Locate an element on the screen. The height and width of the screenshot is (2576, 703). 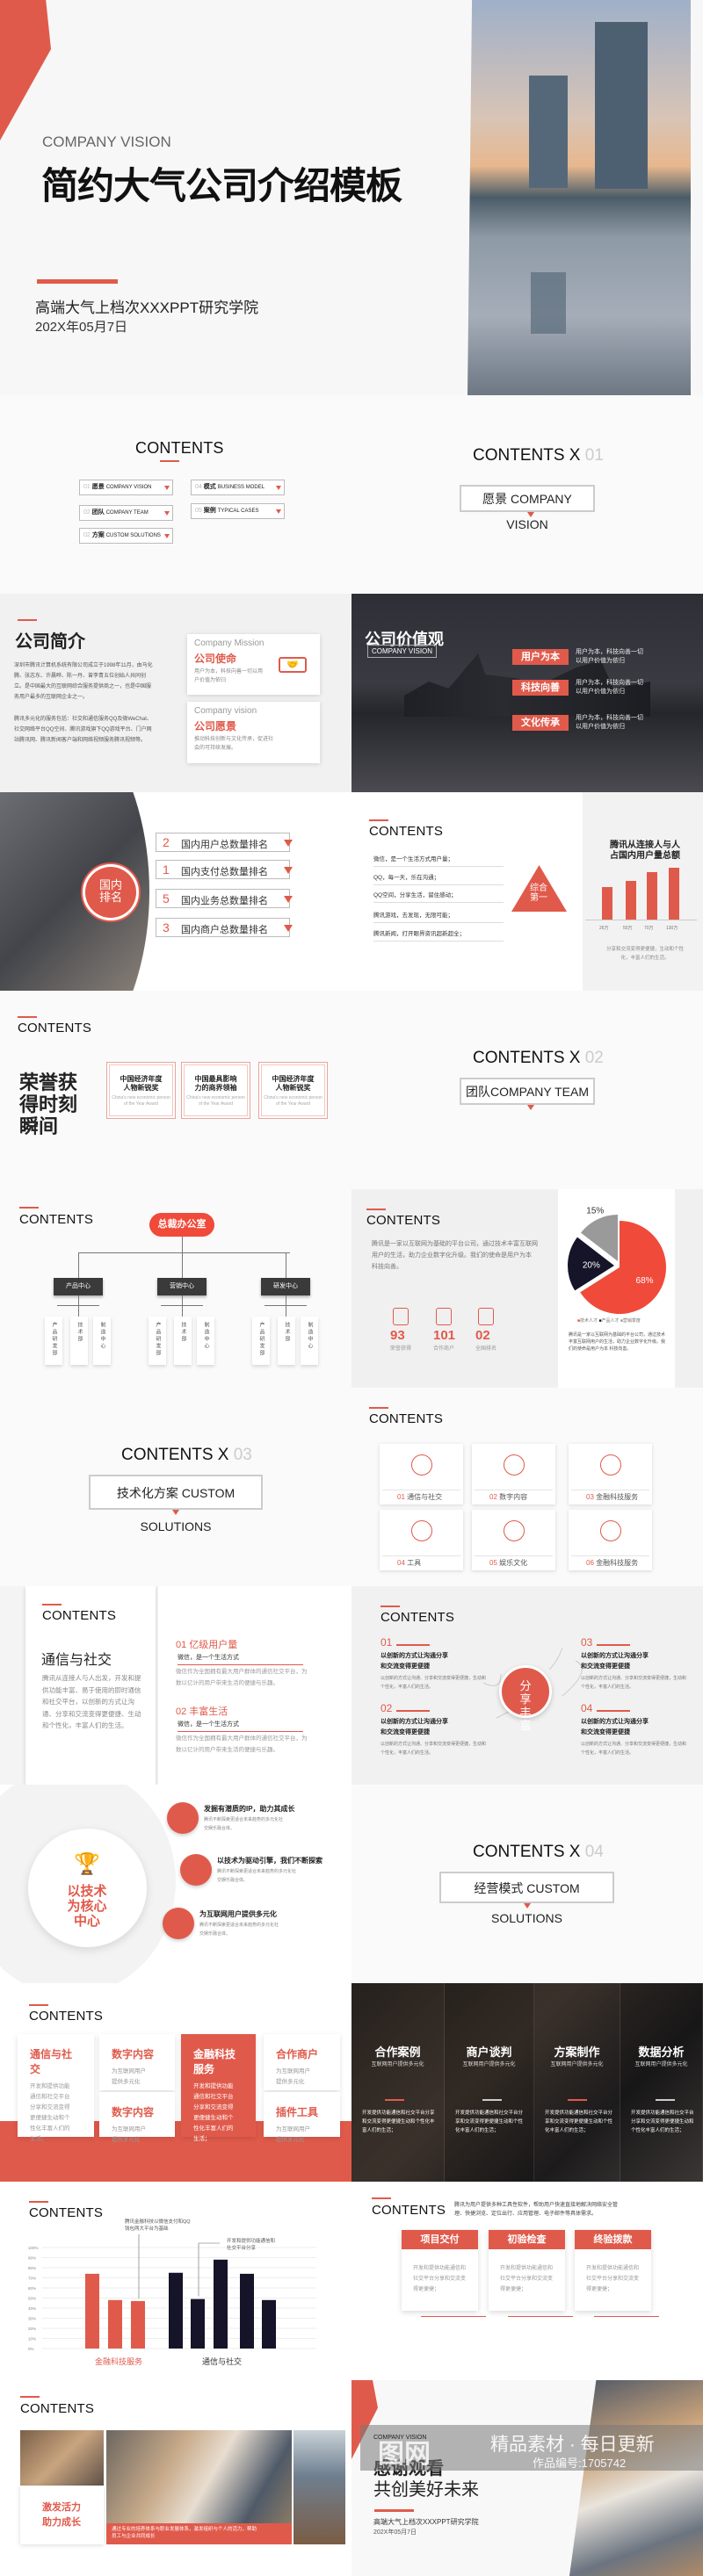
stat-value: 93 is located at coordinates (397, 1335).